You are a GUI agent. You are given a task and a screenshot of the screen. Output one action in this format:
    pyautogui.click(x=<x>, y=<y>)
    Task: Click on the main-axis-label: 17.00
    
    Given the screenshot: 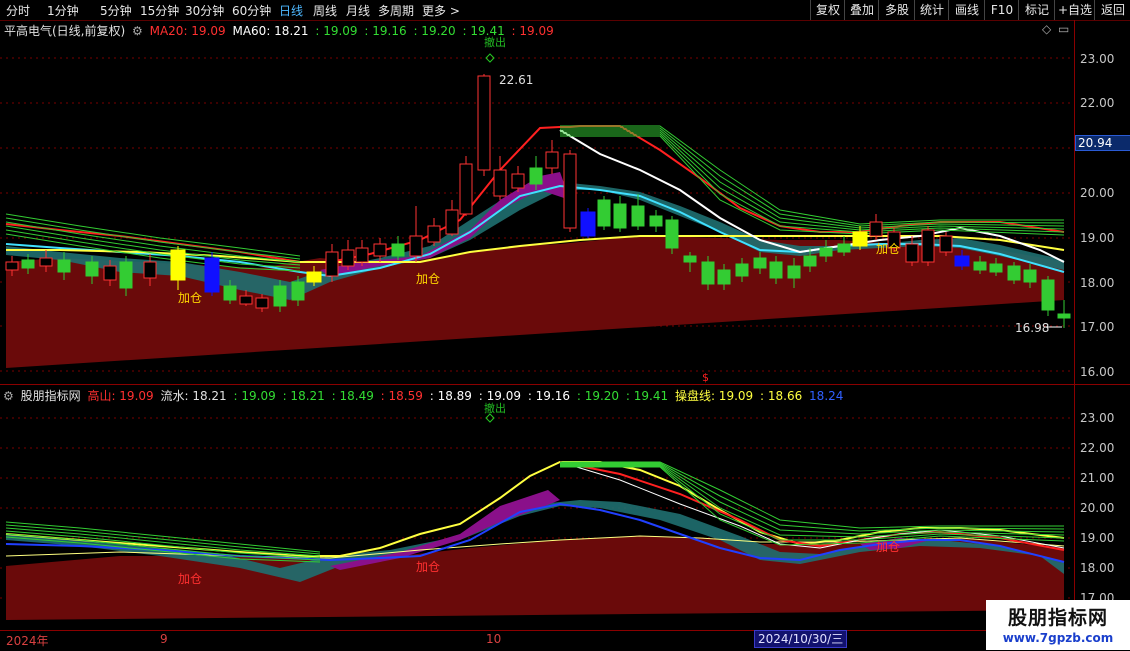 What is the action you would take?
    pyautogui.click(x=1097, y=327)
    